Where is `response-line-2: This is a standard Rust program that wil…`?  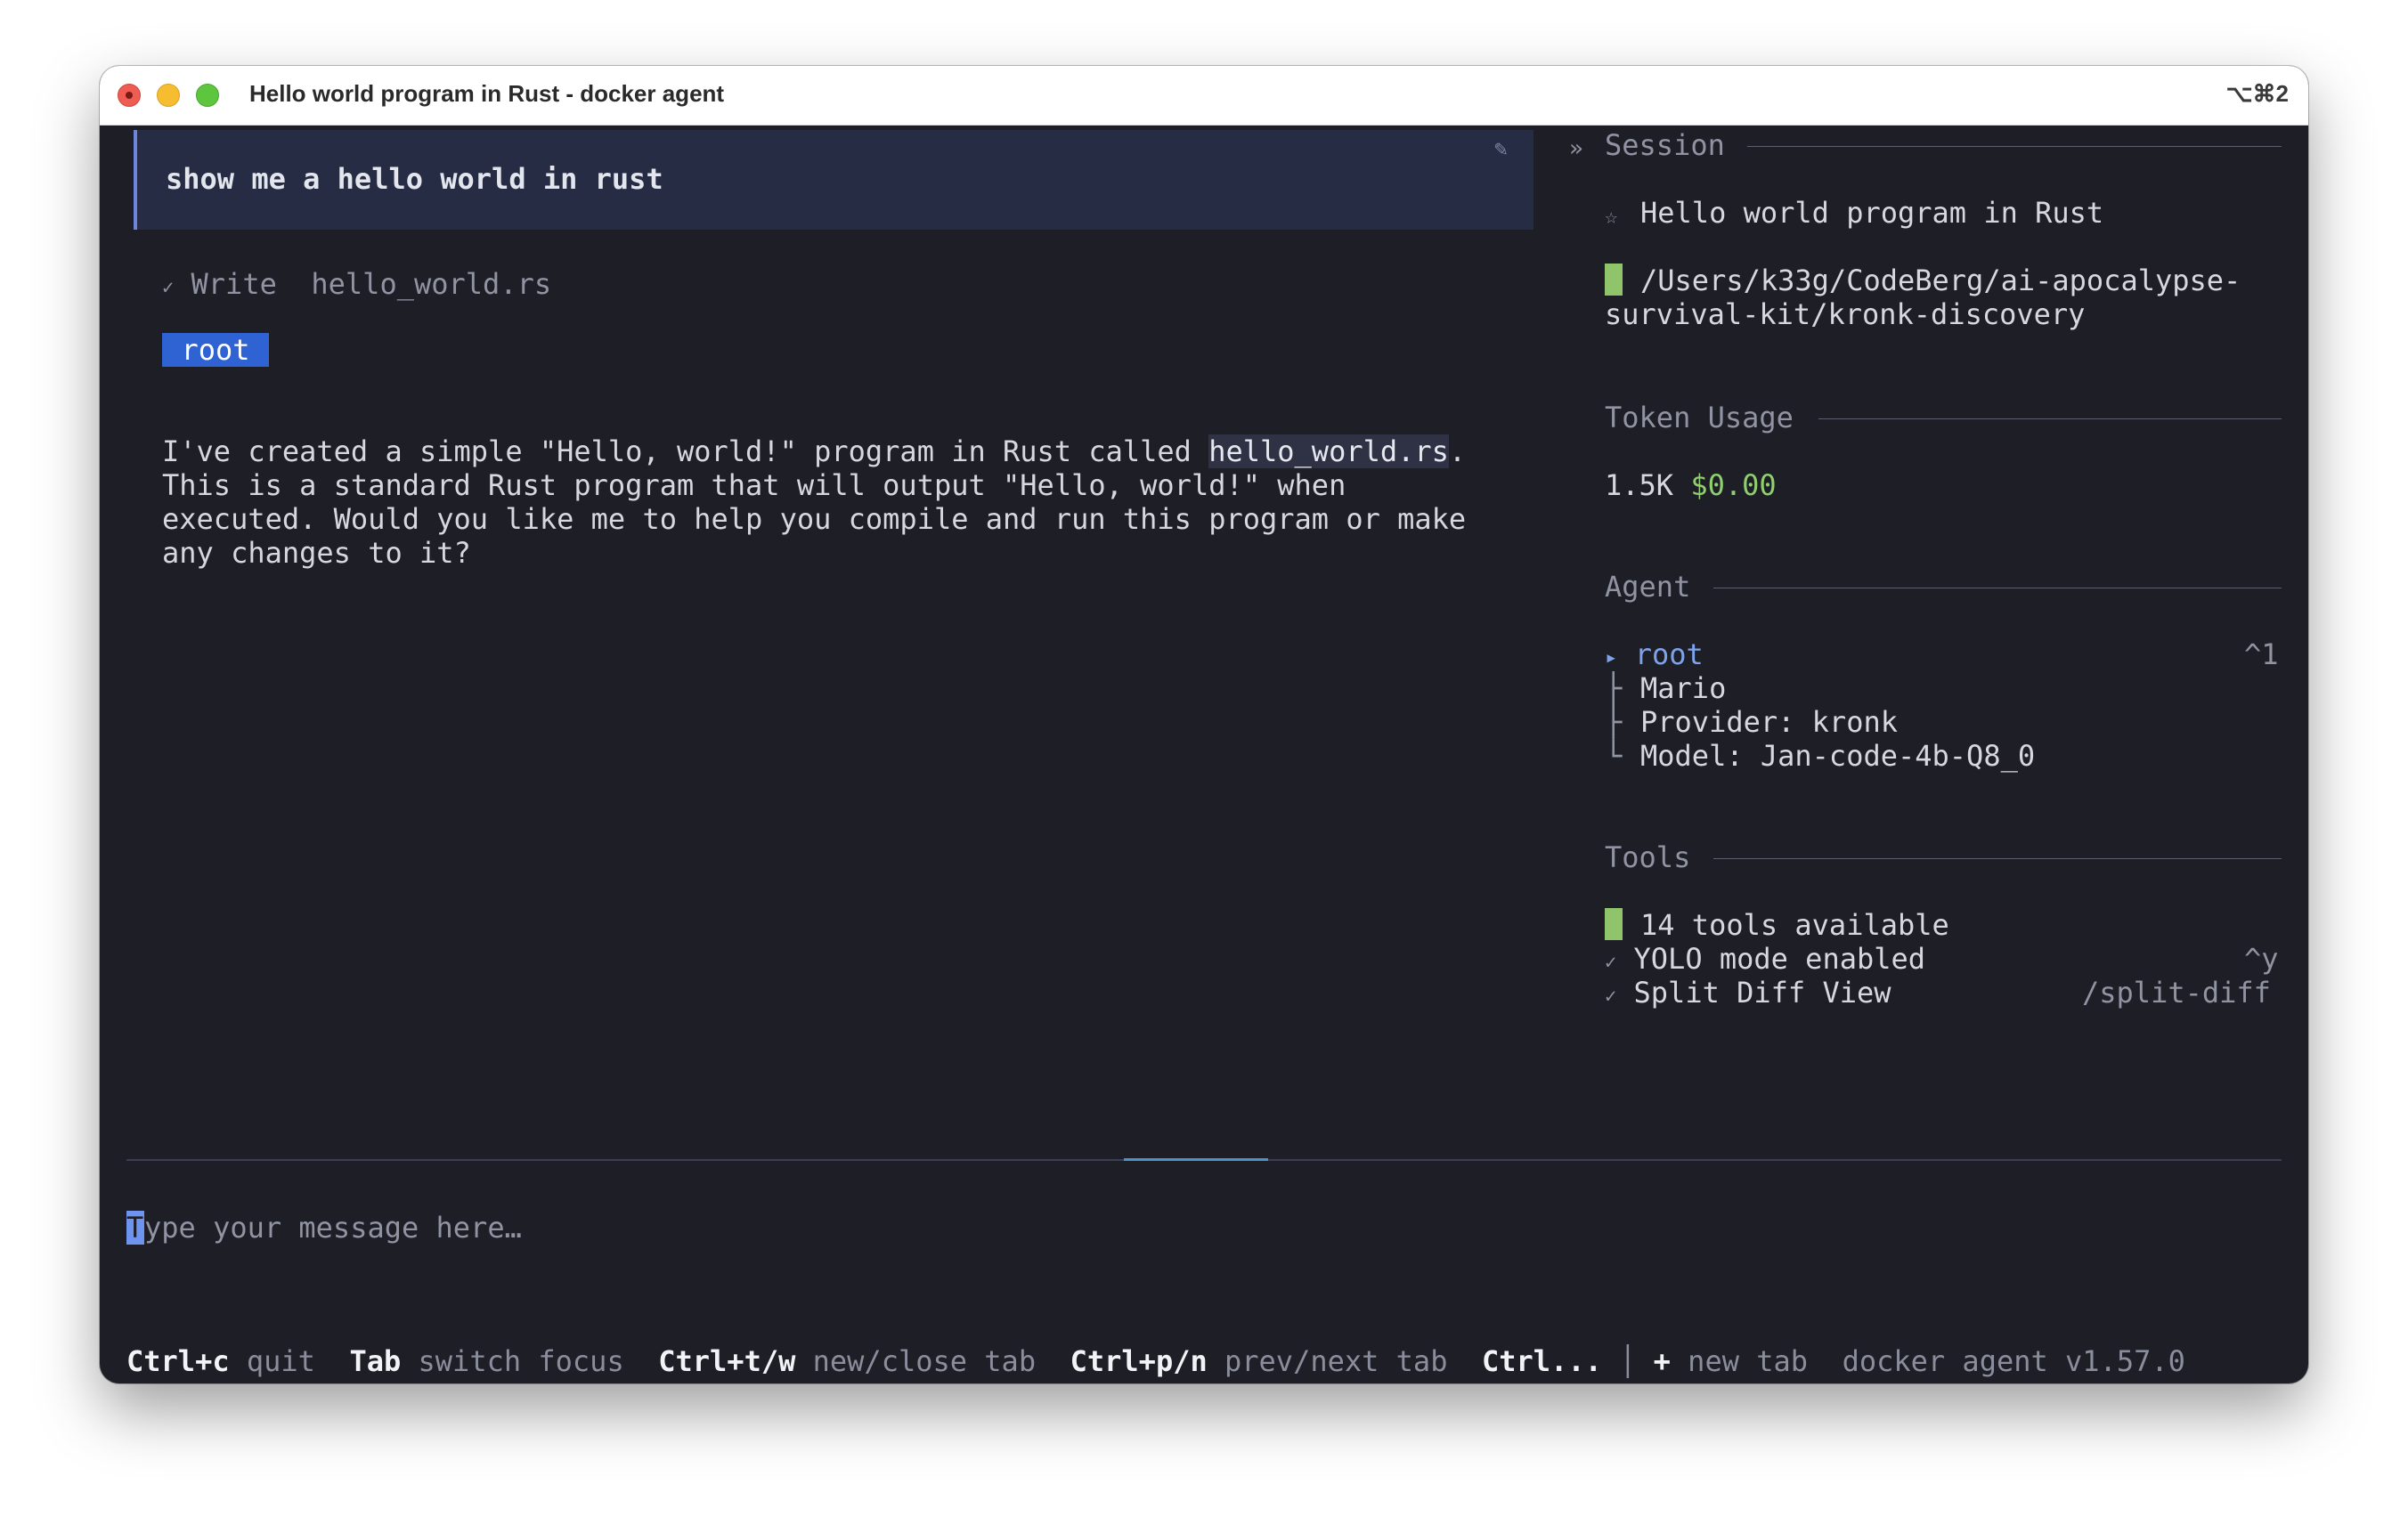
response-line-2: This is a standard Rust program that wil… is located at coordinates (754, 485).